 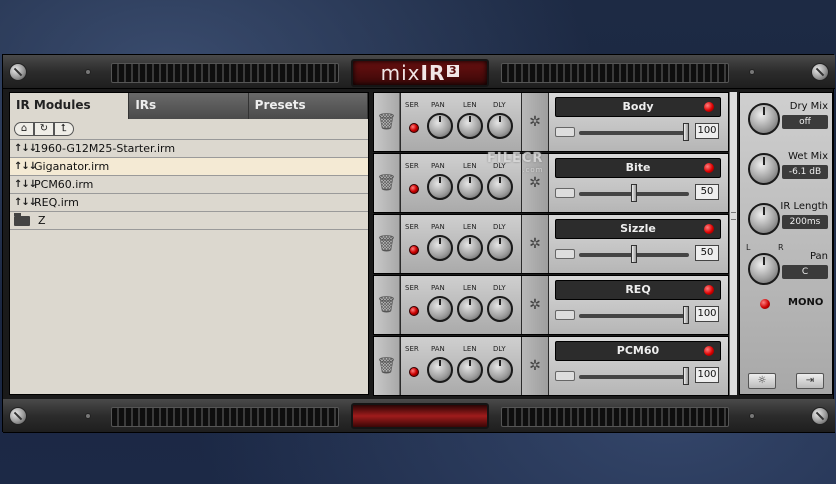 I want to click on tab-irs: IRs, so click(x=189, y=106).